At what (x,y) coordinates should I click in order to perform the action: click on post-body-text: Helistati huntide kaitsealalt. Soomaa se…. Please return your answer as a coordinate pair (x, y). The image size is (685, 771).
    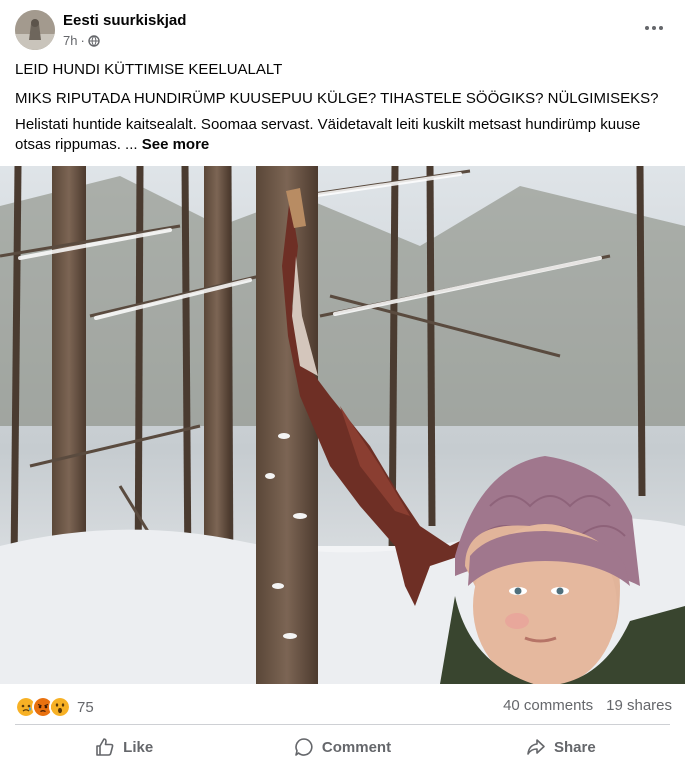
    Looking at the image, I should click on (328, 134).